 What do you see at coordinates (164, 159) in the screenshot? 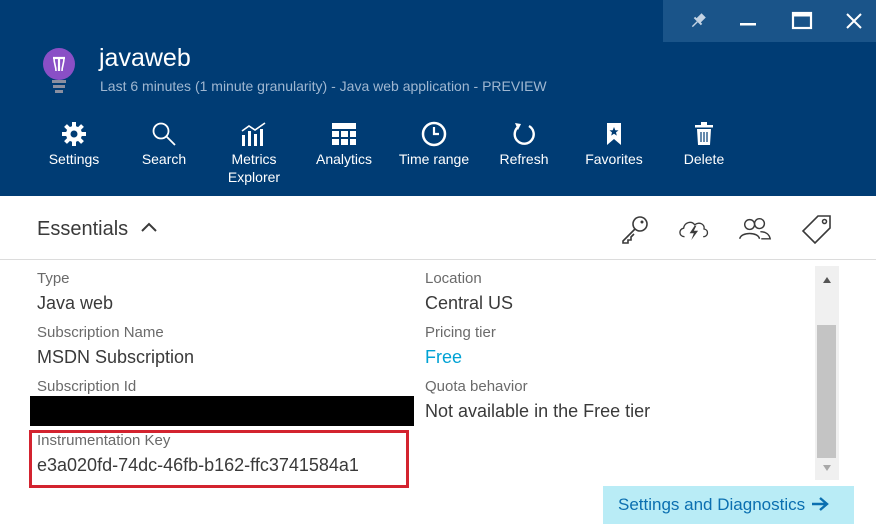
I see `search-label: Search` at bounding box center [164, 159].